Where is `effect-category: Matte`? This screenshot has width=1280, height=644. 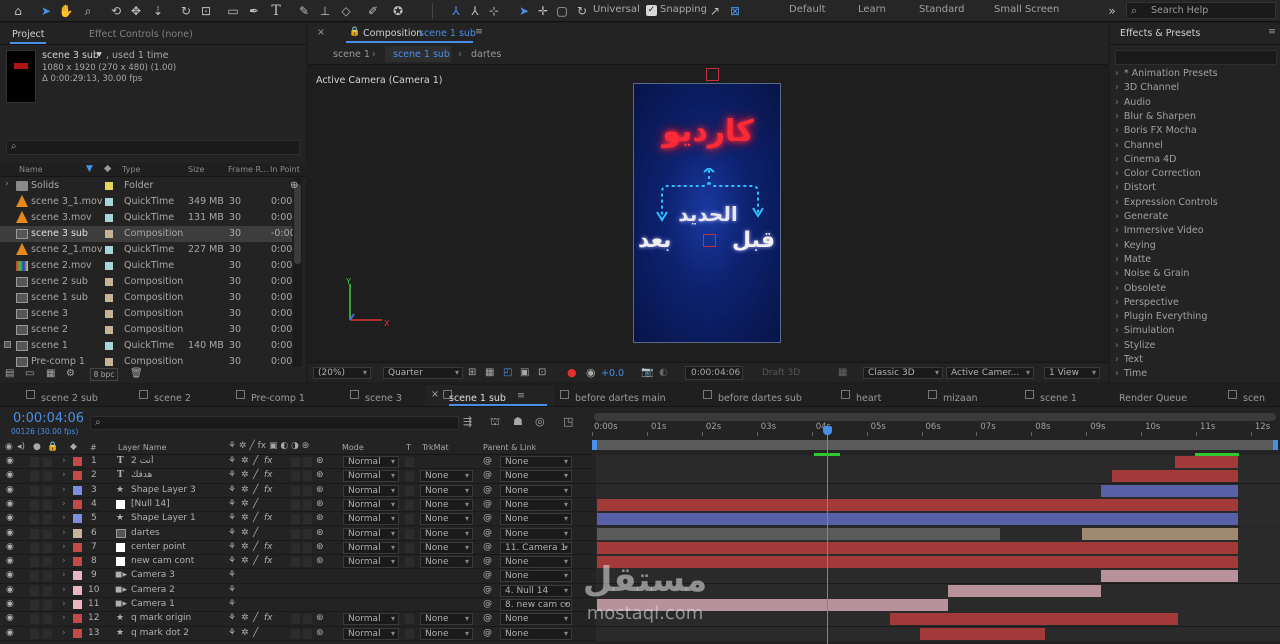
effect-category: Matte is located at coordinates (1133, 259).